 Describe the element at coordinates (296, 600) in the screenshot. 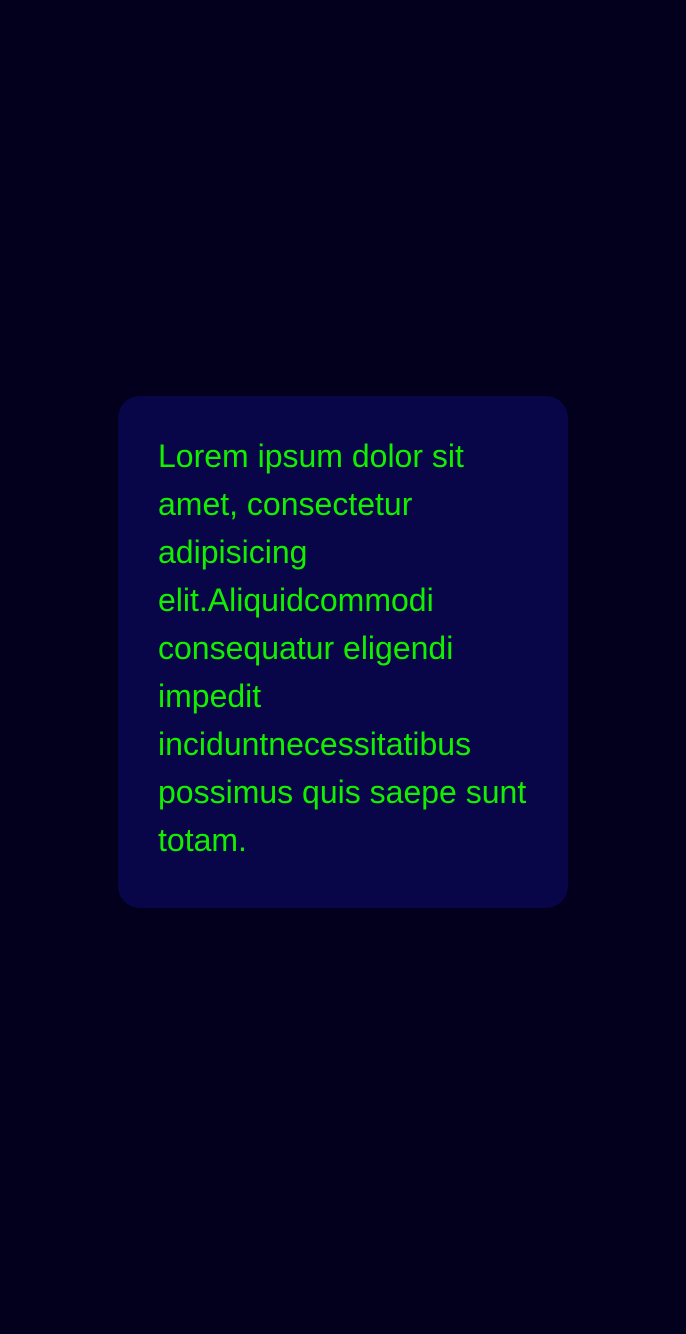

I see `card-text-line: elit.Aliquidcommodi` at that location.